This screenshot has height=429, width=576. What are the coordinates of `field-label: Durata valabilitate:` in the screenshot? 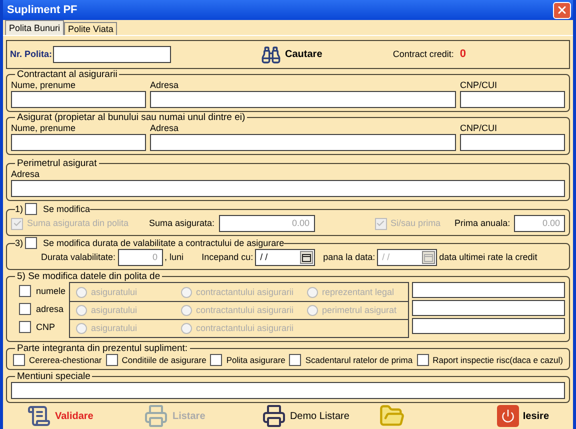 It's located at (78, 257).